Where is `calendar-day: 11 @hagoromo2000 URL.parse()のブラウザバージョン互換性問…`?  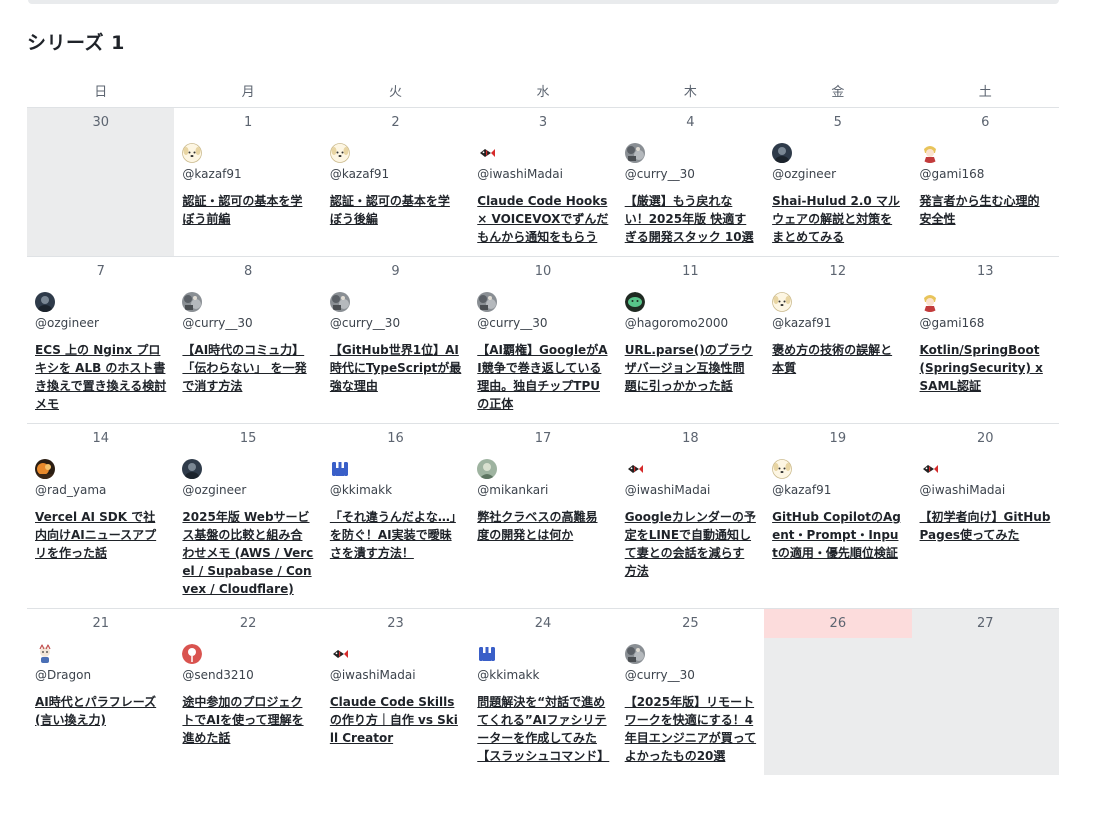
calendar-day: 11 @hagoromo2000 URL.parse()のブラウザバージョン互換性問… is located at coordinates (690, 340).